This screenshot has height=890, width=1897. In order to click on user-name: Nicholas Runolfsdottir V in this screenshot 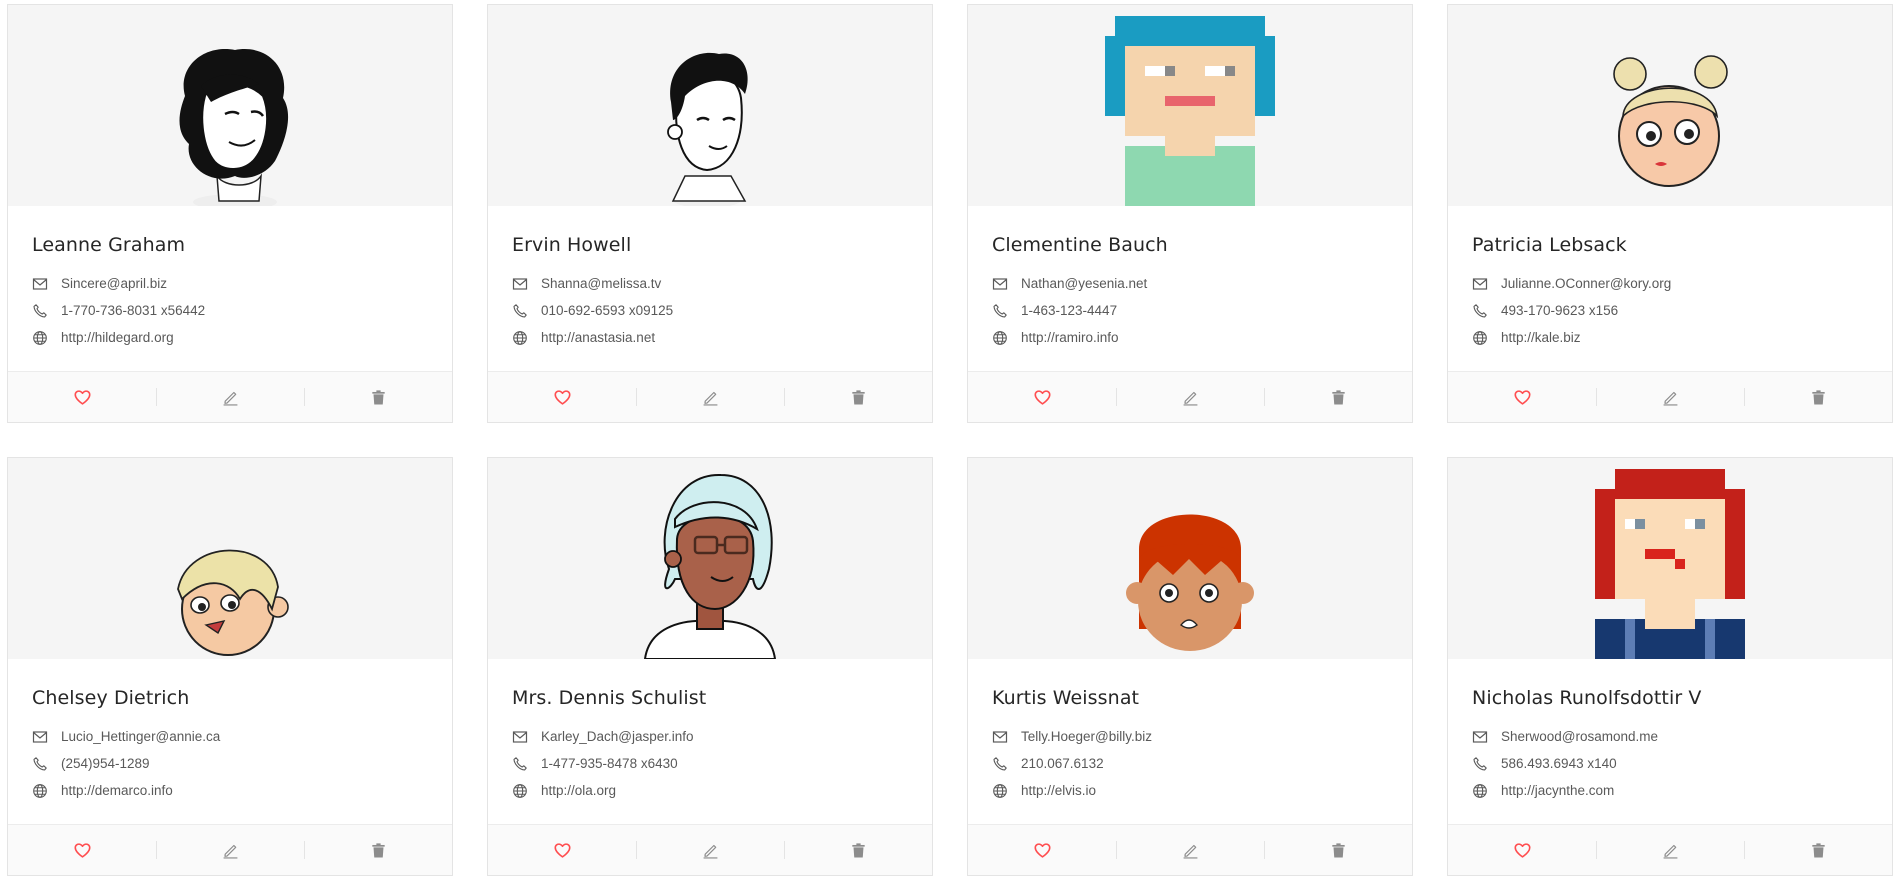, I will do `click(1587, 698)`.